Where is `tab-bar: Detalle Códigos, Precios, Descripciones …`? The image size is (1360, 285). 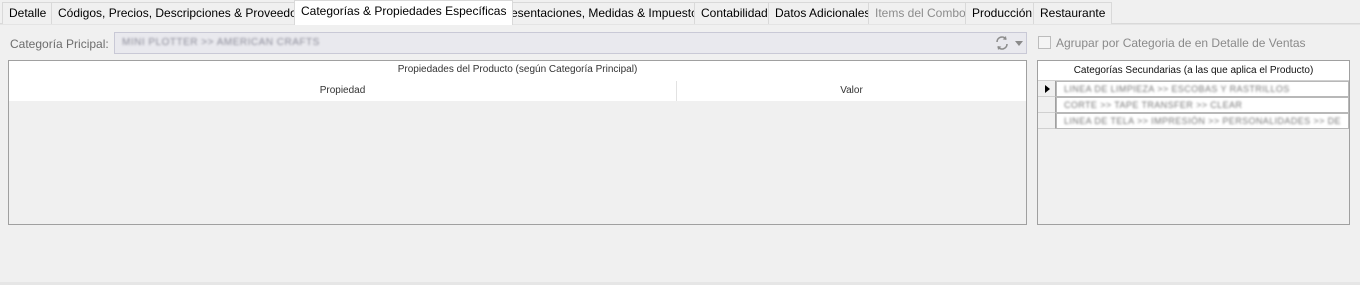 tab-bar: Detalle Códigos, Precios, Descripciones … is located at coordinates (680, 12).